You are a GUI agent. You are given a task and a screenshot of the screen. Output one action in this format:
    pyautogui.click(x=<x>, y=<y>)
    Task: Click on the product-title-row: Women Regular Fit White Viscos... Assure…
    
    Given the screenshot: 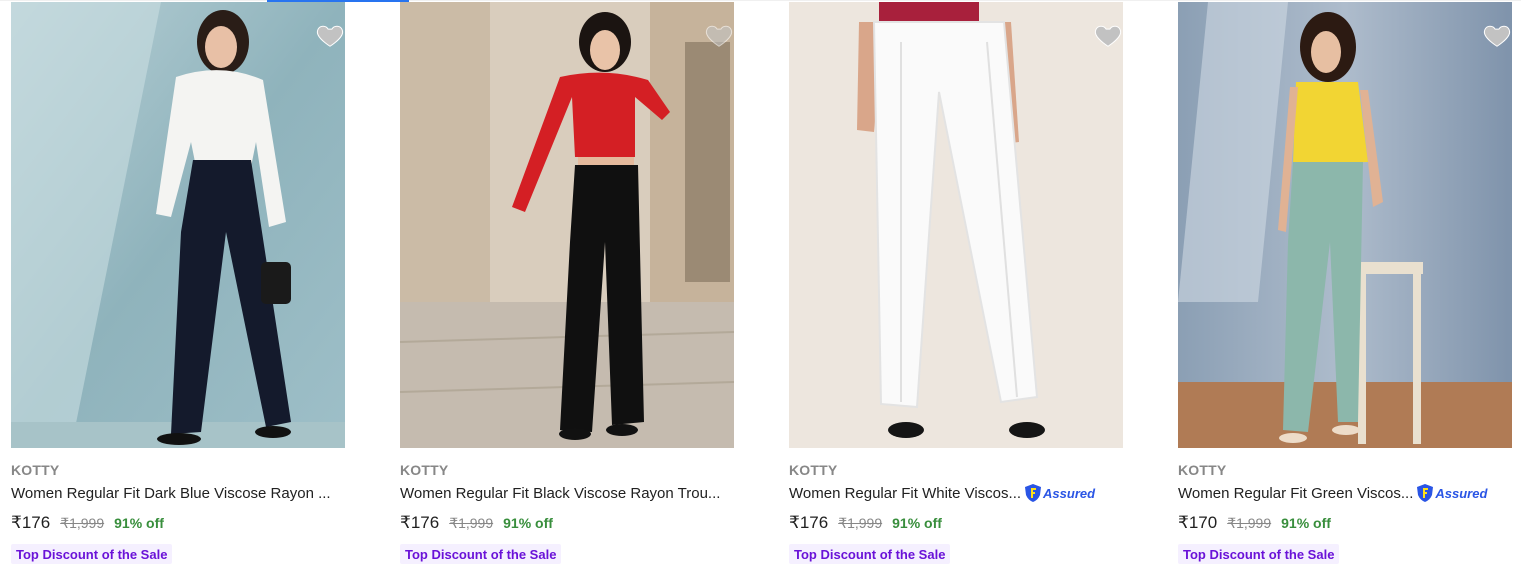 What is the action you would take?
    pyautogui.click(x=959, y=493)
    